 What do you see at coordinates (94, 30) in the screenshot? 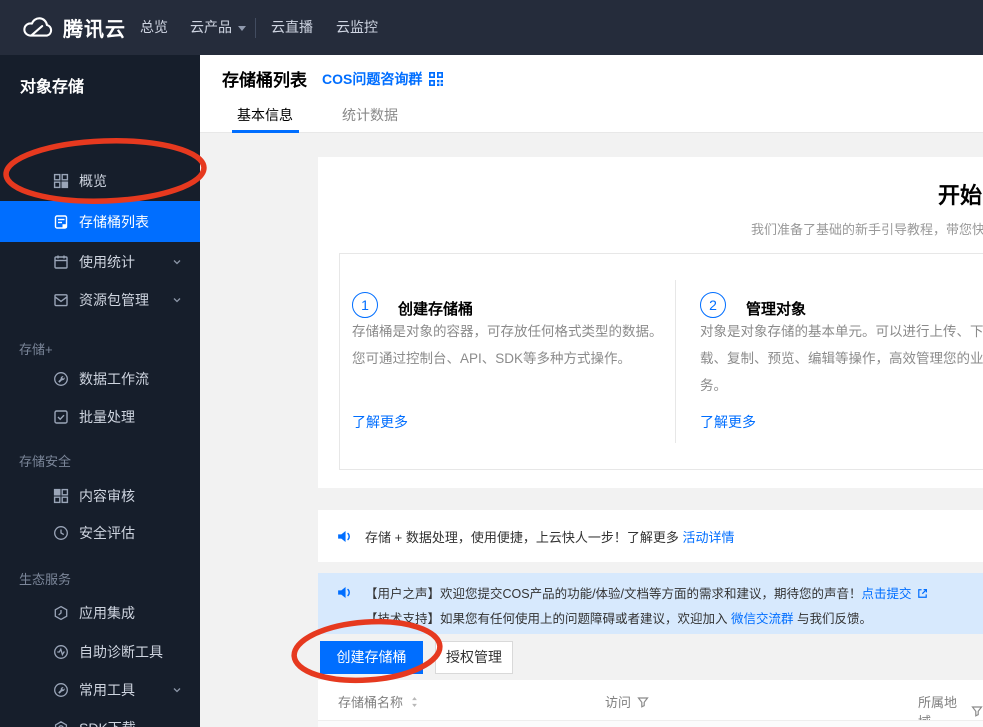
I see `brand-name: 腾讯云` at bounding box center [94, 30].